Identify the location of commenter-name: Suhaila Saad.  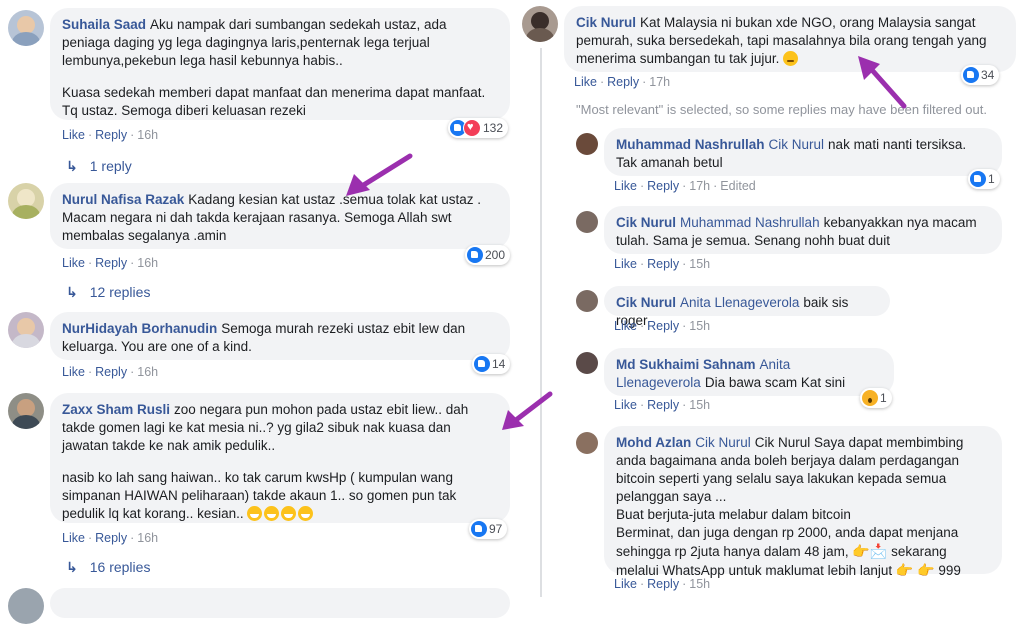
(104, 24).